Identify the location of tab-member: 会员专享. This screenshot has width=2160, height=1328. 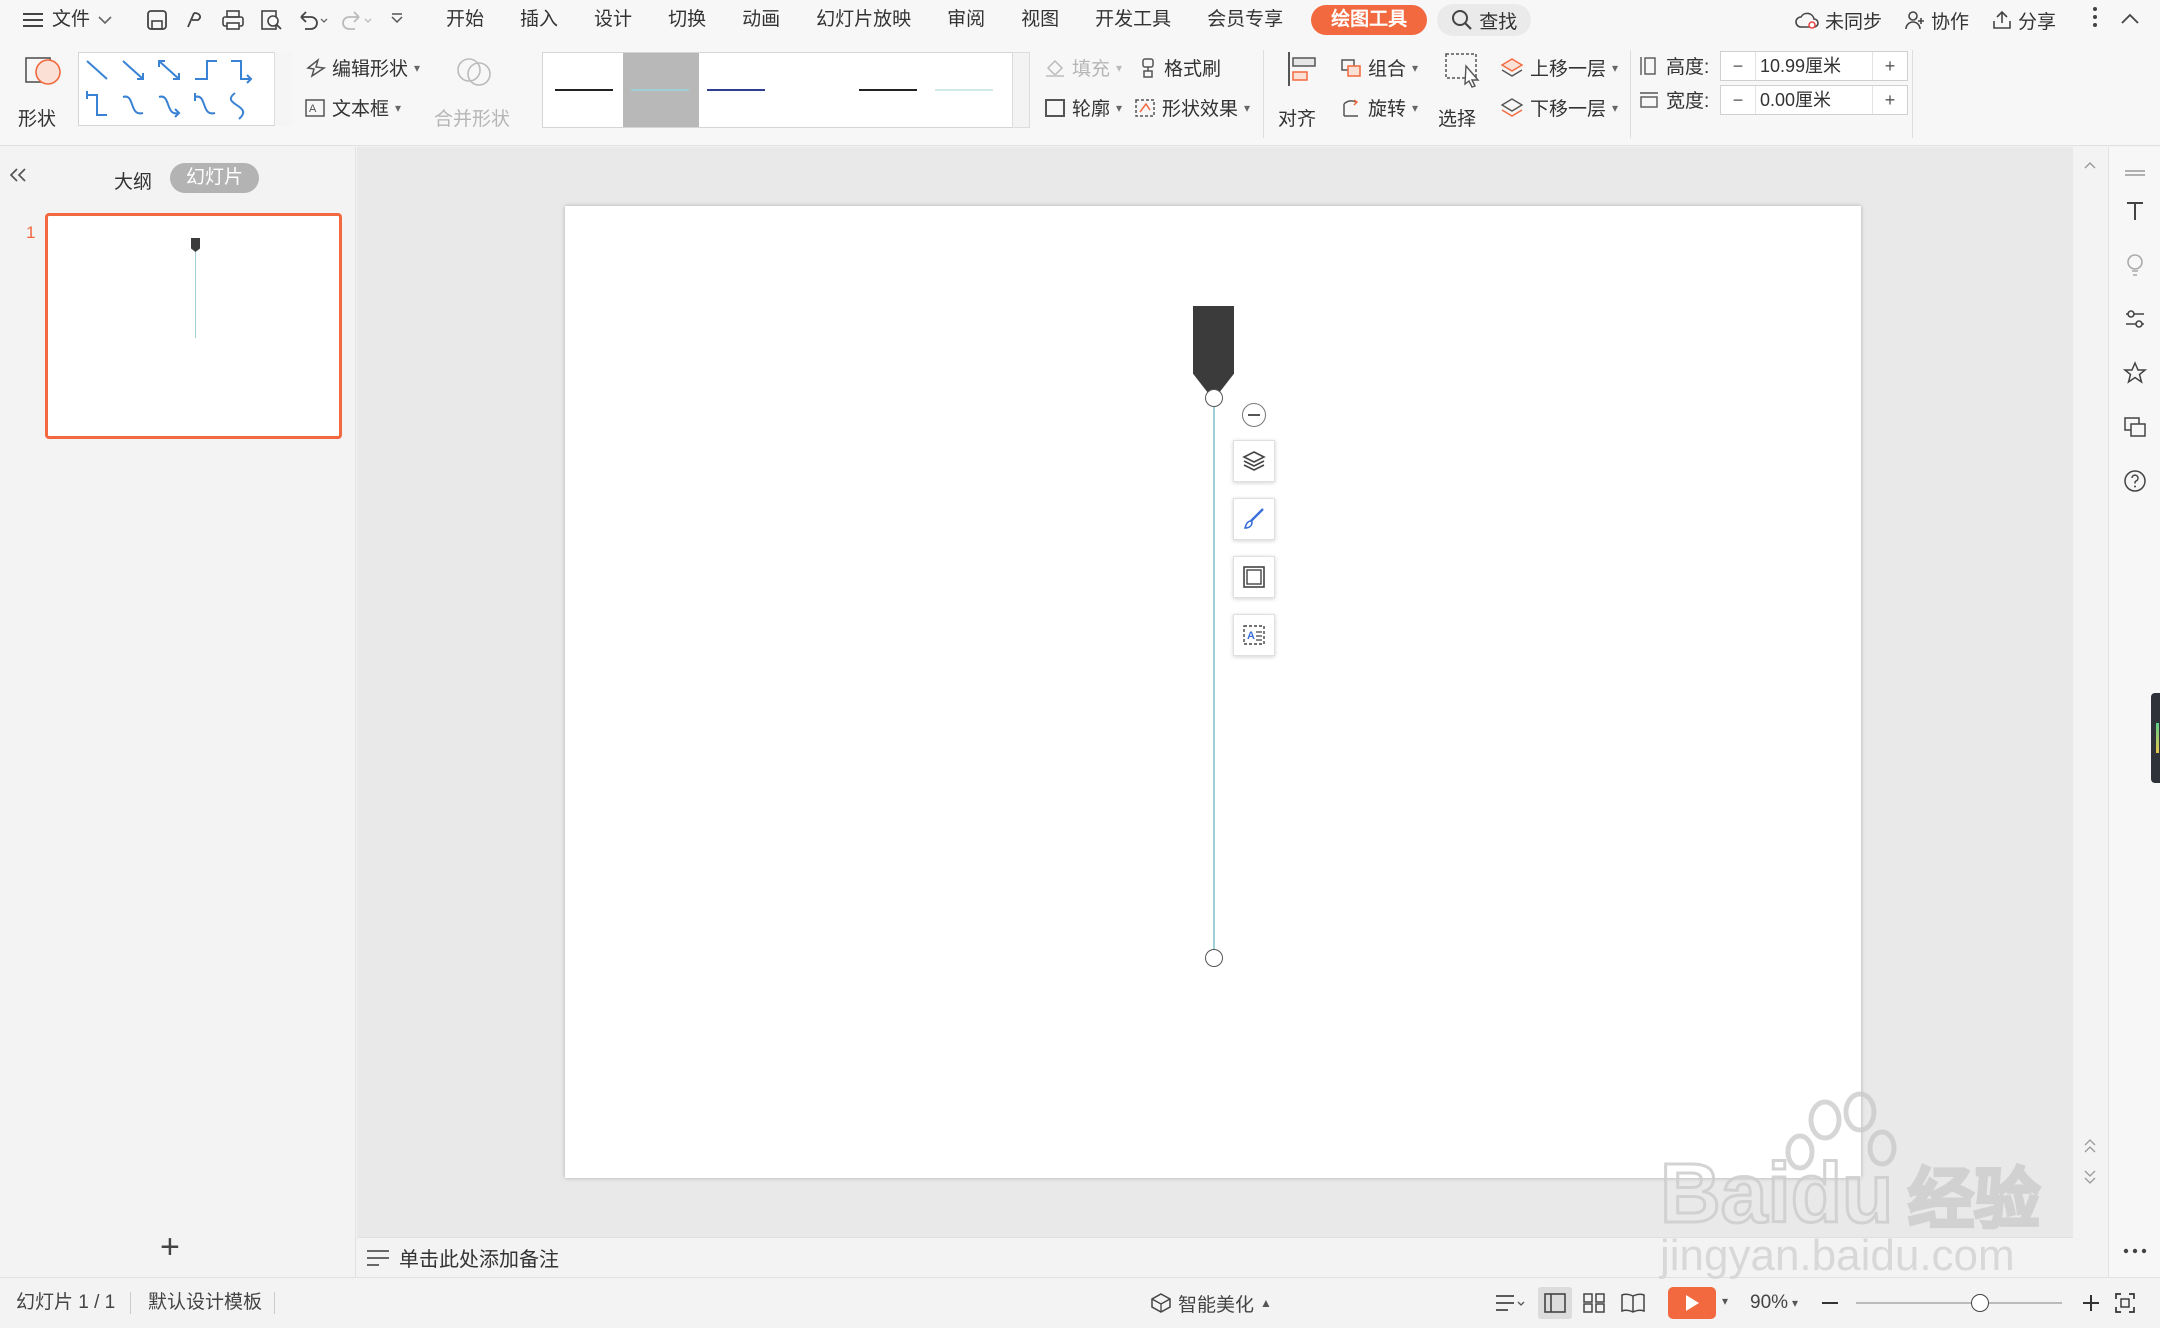
(1245, 20).